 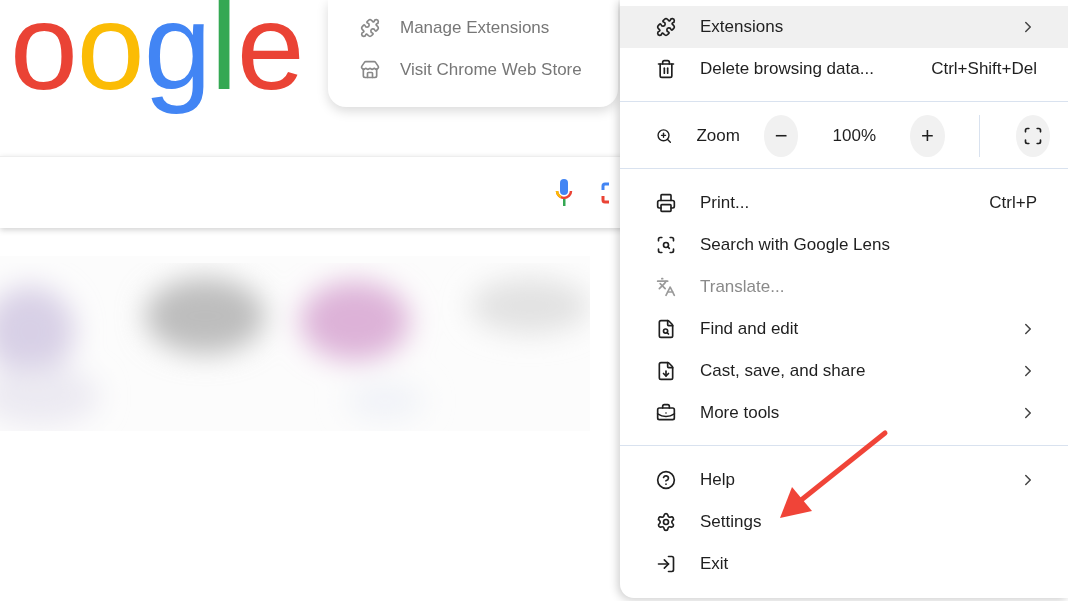 What do you see at coordinates (844, 27) in the screenshot?
I see `menu-item: Extensions` at bounding box center [844, 27].